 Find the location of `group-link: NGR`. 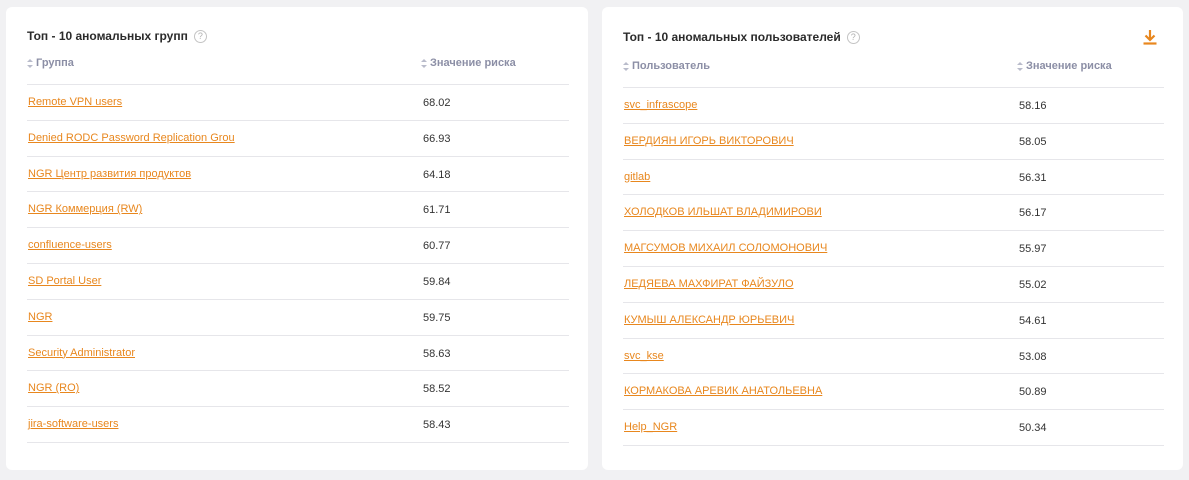

group-link: NGR is located at coordinates (40, 317).